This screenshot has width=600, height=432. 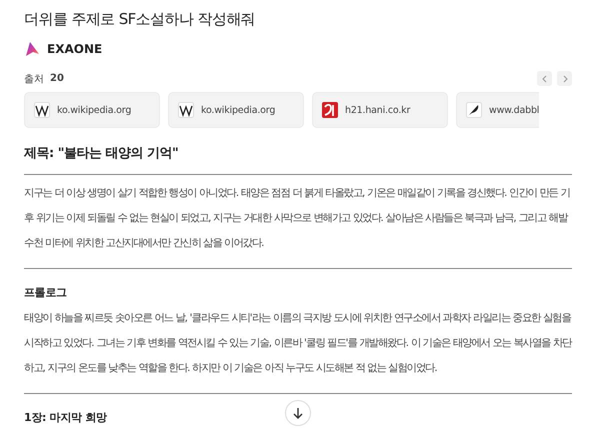 What do you see at coordinates (474, 110) in the screenshot?
I see `quill-icon` at bounding box center [474, 110].